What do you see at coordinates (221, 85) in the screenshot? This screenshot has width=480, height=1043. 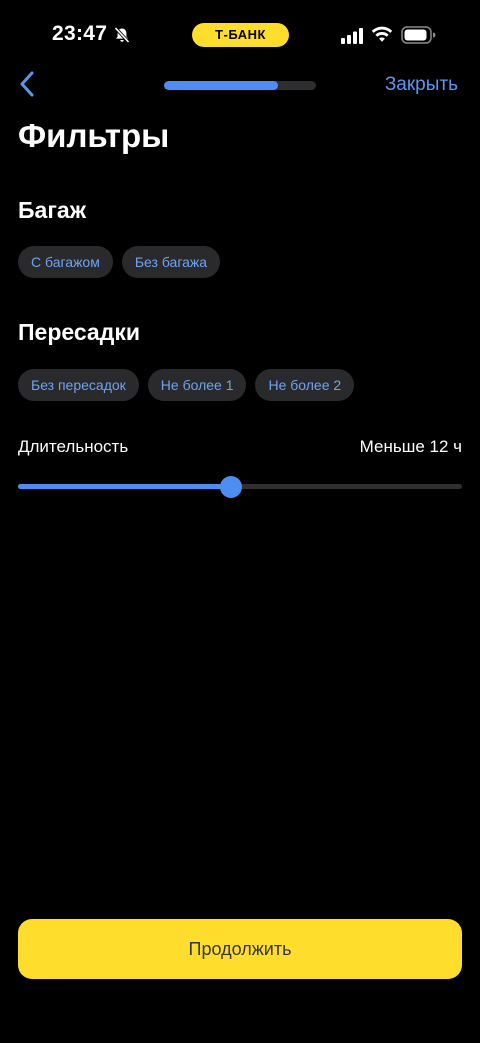 I see `step-progress-fill` at bounding box center [221, 85].